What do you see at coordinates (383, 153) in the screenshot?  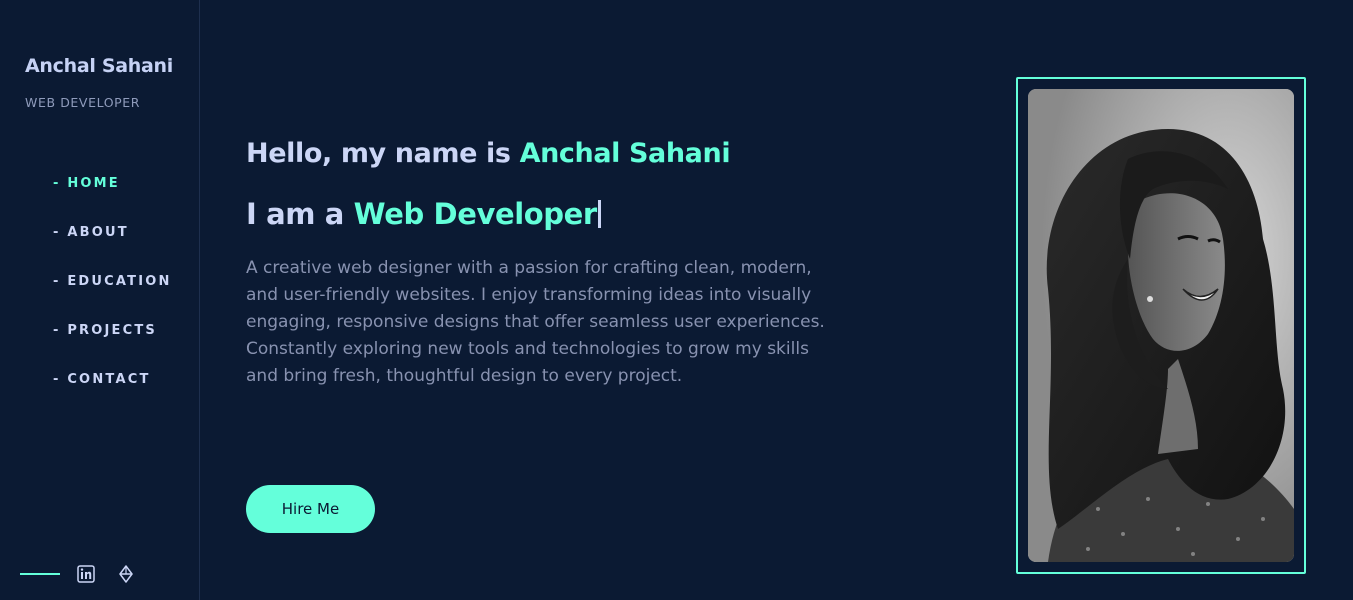 I see `greeting-prefix: Hello, my name is` at bounding box center [383, 153].